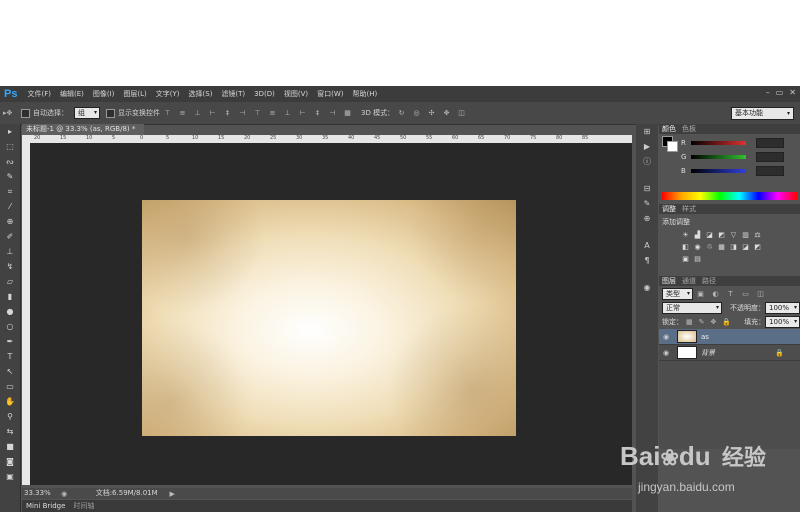 This screenshot has height=520, width=800. Describe the element at coordinates (745, 294) in the screenshot. I see `filter-shape-icon: ▭` at that location.